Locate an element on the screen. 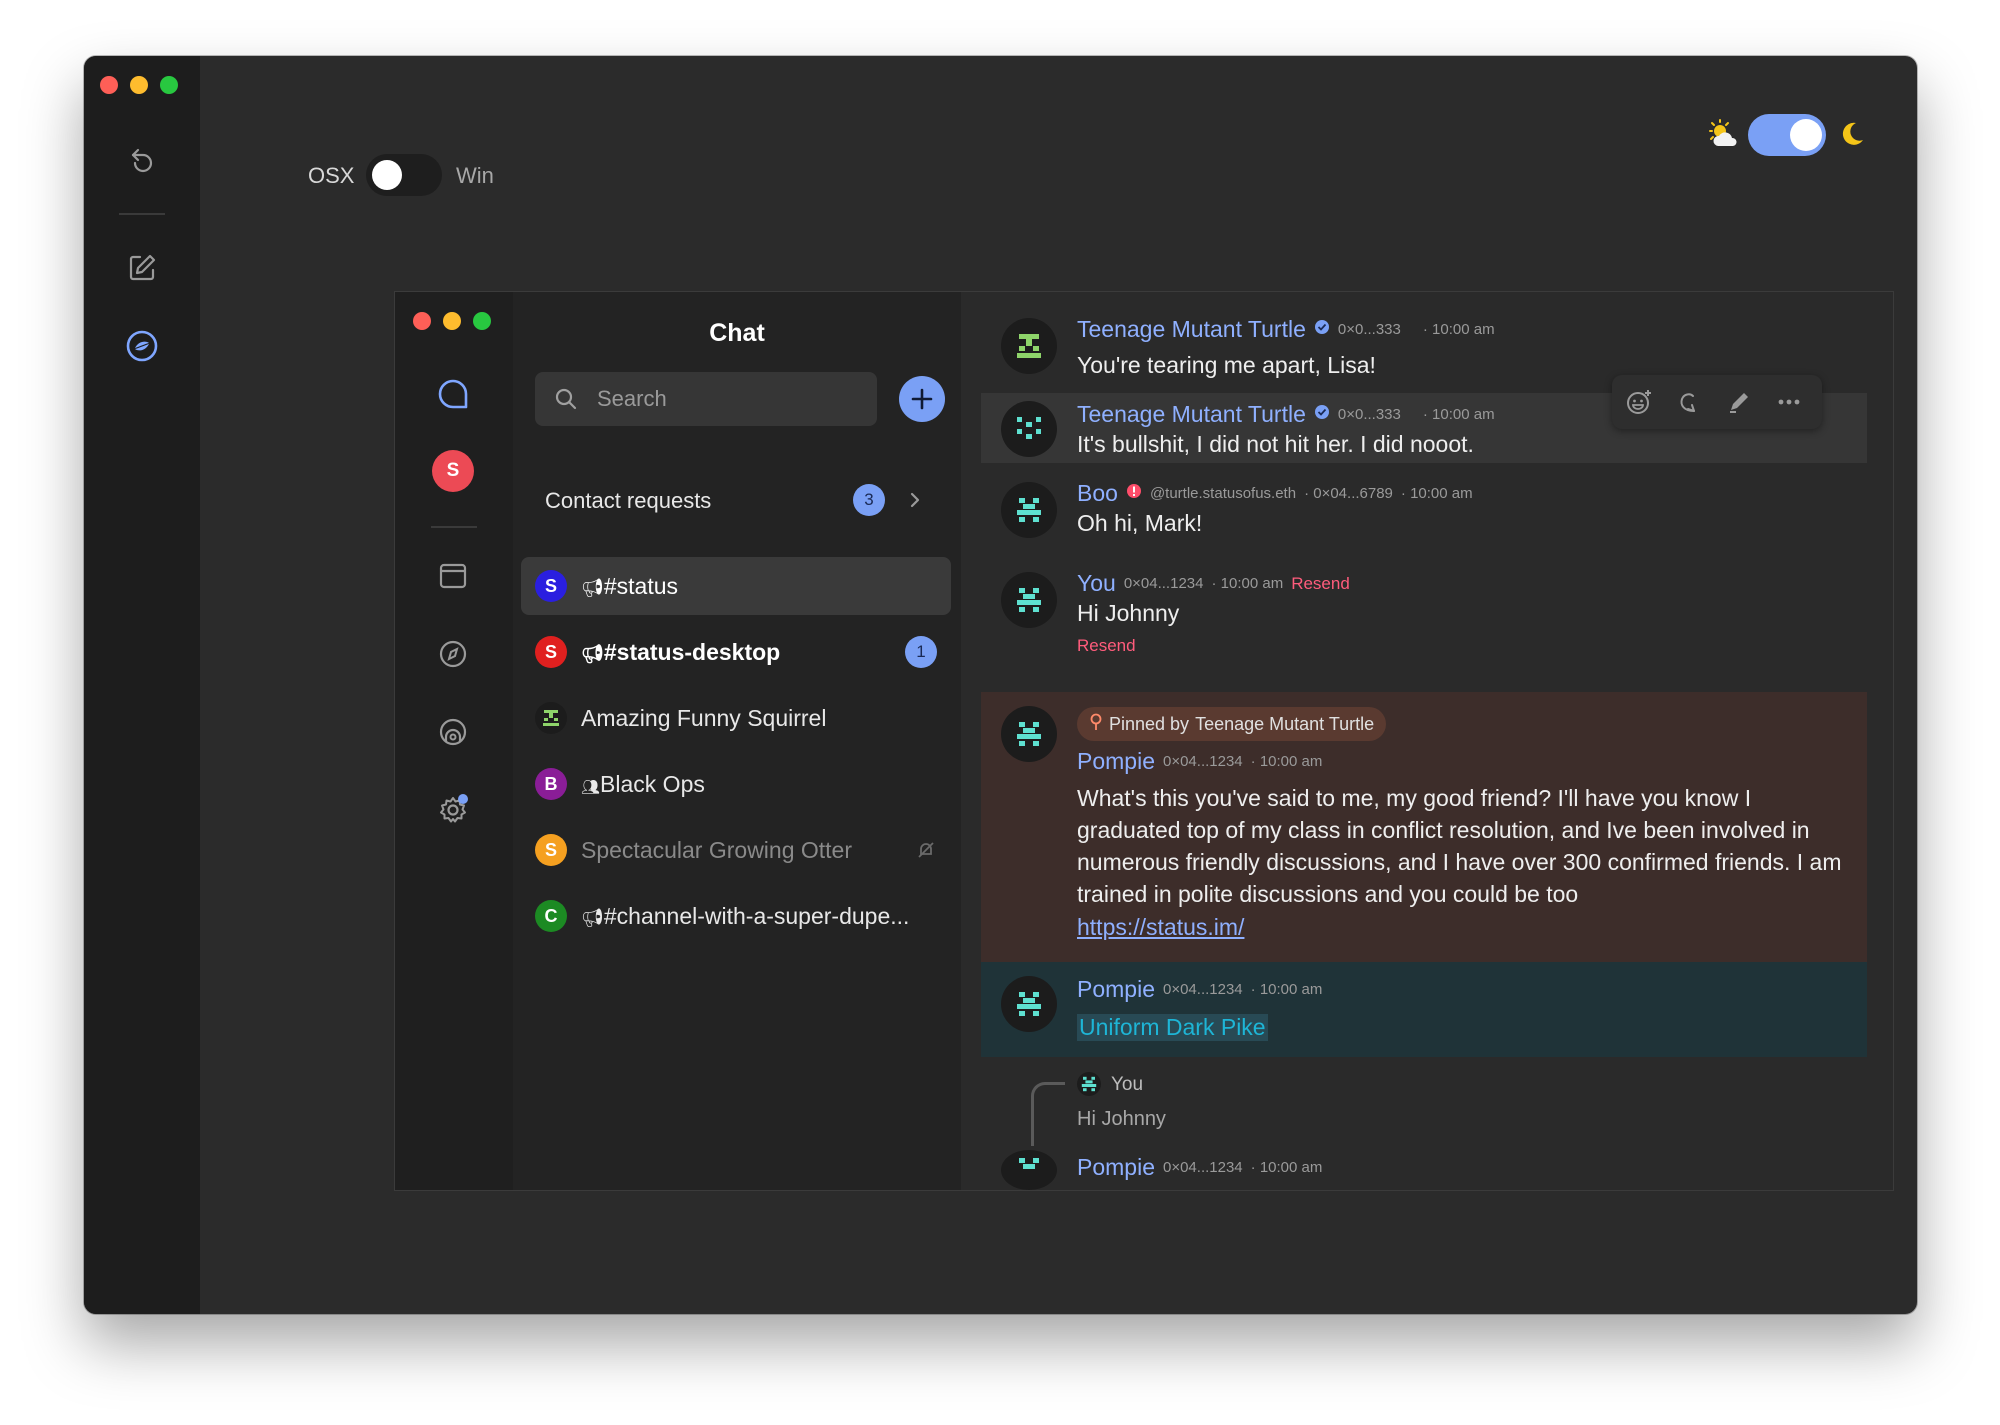 This screenshot has height=1425, width=2000. browser-icon is located at coordinates (453, 576).